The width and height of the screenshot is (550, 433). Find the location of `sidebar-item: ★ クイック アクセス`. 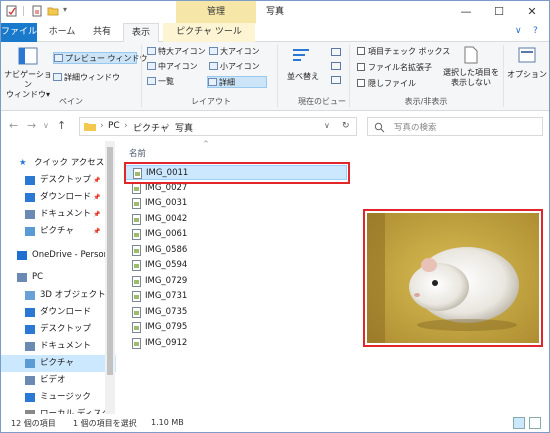

sidebar-item: ★ クイック アクセス is located at coordinates (58, 163).